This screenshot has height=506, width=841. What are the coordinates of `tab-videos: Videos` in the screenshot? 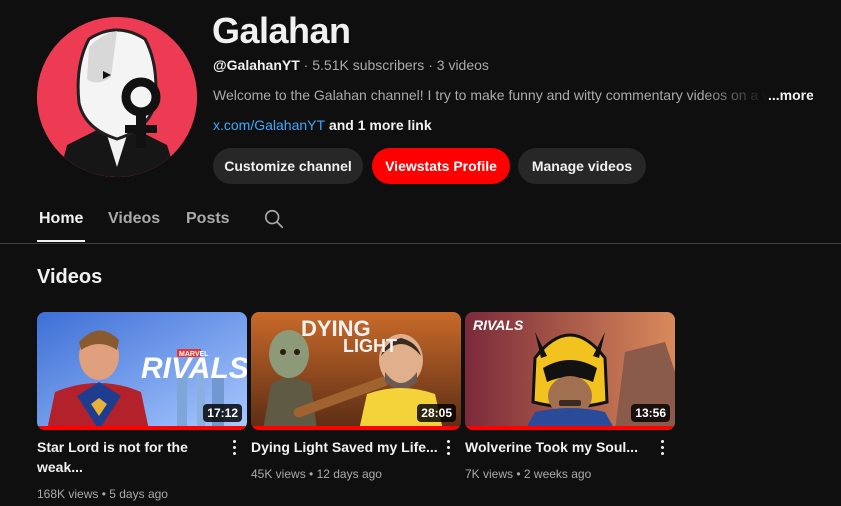 It's located at (134, 219).